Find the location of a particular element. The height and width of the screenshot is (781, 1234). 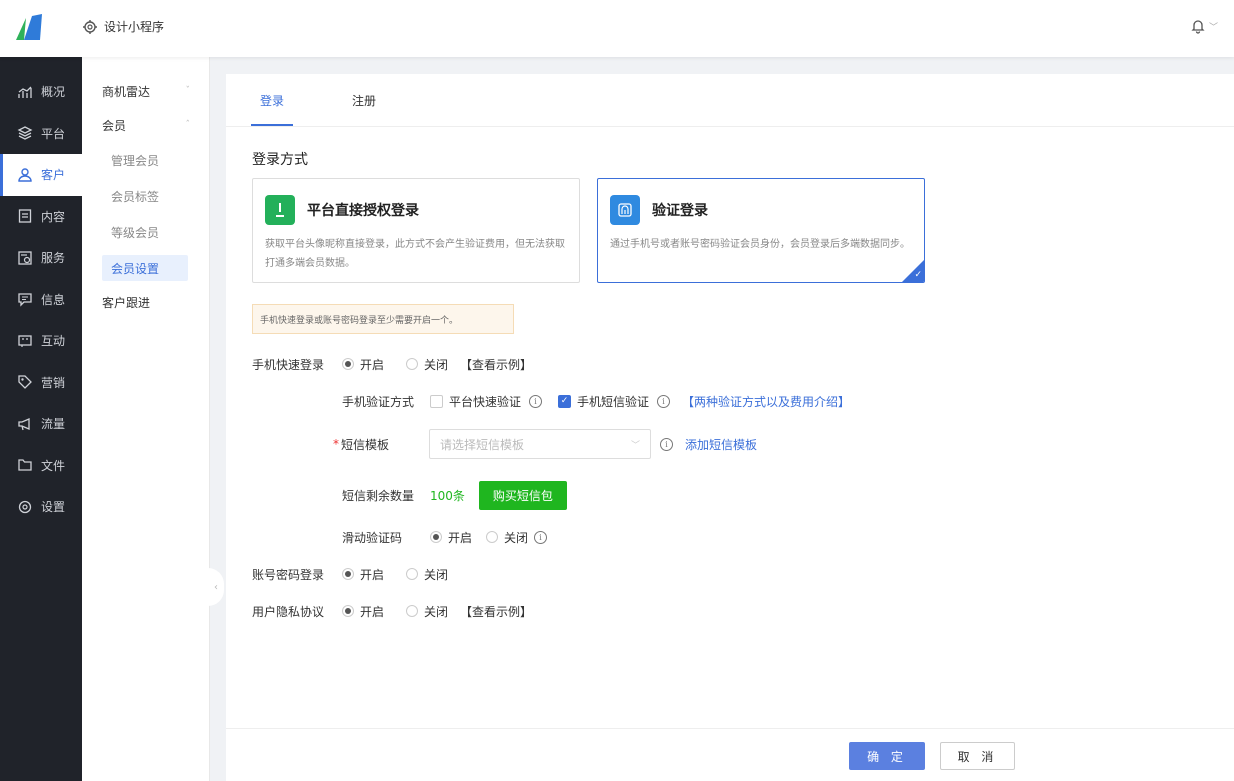

nav-label: 服务 is located at coordinates (53, 258).